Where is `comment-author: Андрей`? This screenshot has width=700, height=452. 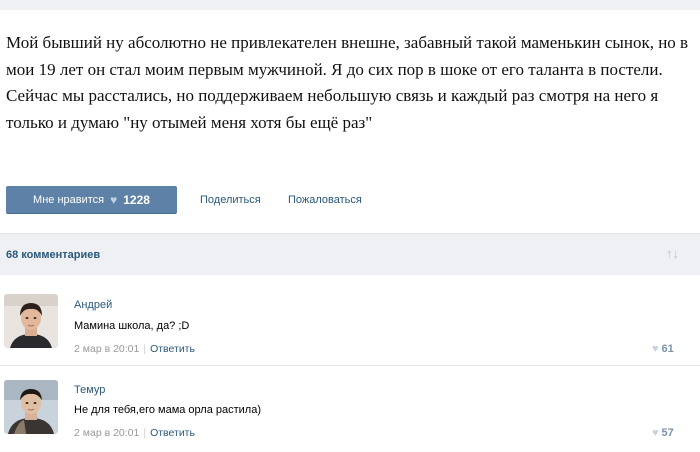
comment-author: Андрей is located at coordinates (93, 305).